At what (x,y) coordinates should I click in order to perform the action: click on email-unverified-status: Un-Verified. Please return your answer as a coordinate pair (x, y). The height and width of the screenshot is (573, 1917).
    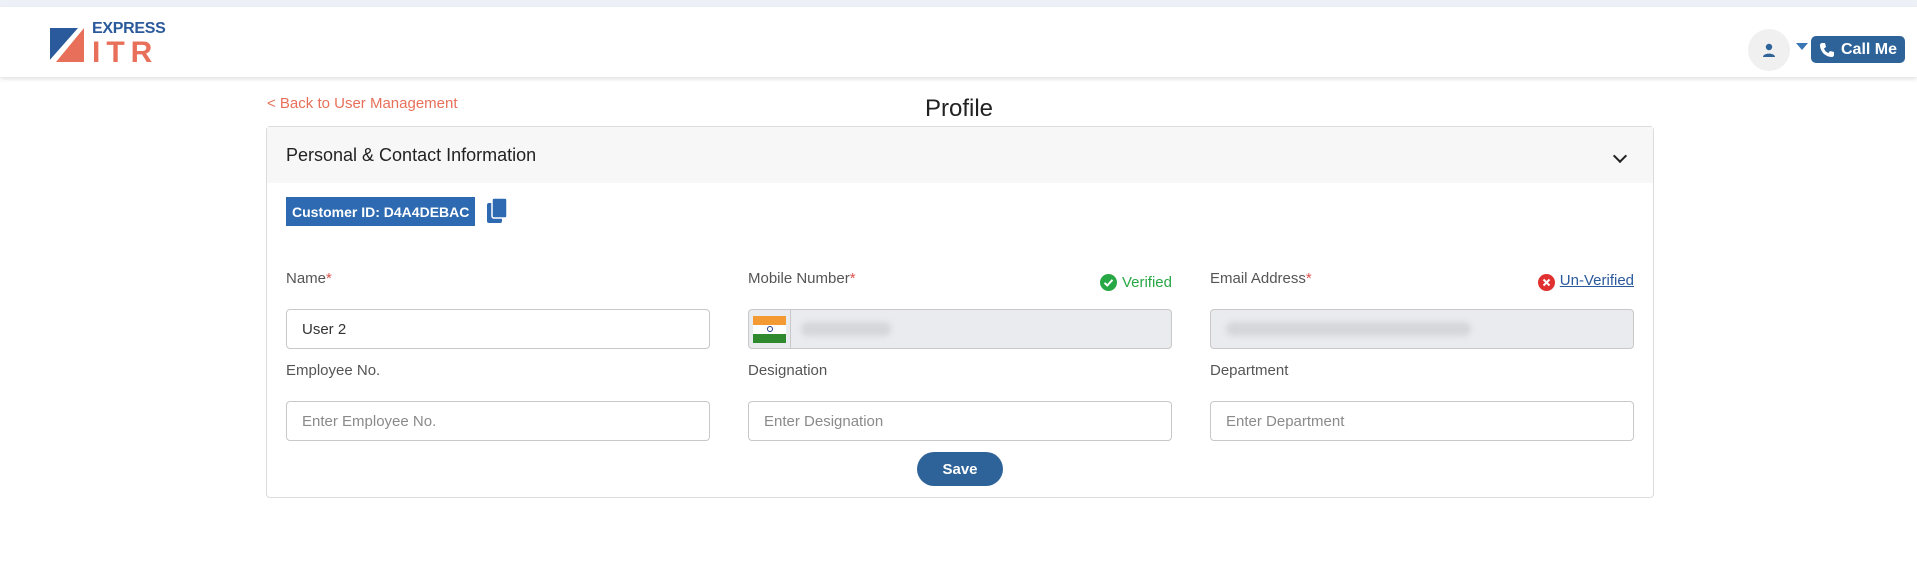
    Looking at the image, I should click on (1585, 280).